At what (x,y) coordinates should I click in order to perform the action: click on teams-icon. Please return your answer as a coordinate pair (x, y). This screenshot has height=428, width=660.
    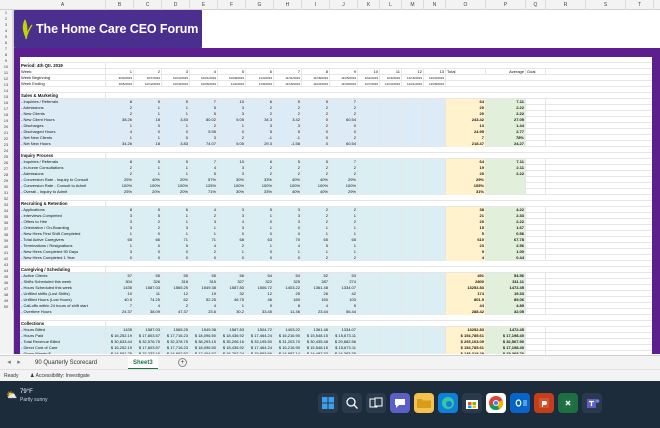
    Looking at the image, I should click on (592, 403).